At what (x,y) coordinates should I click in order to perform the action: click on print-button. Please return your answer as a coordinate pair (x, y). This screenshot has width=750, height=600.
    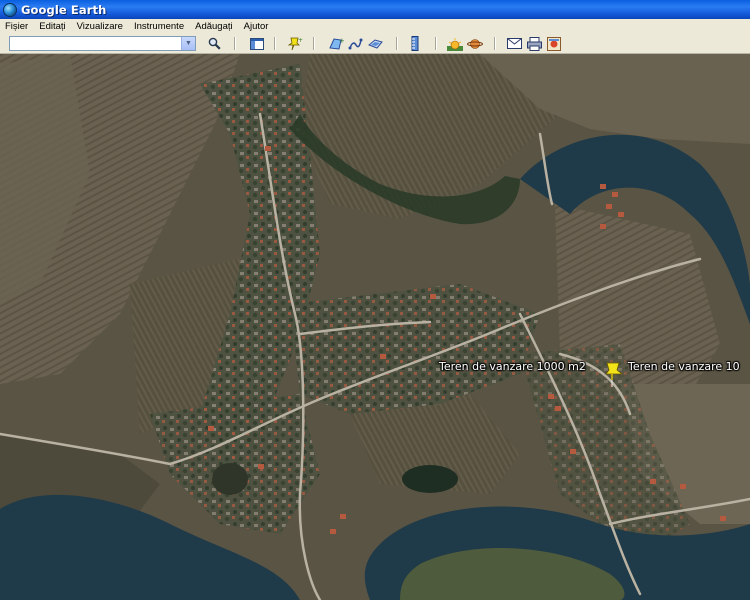
    Looking at the image, I should click on (534, 43).